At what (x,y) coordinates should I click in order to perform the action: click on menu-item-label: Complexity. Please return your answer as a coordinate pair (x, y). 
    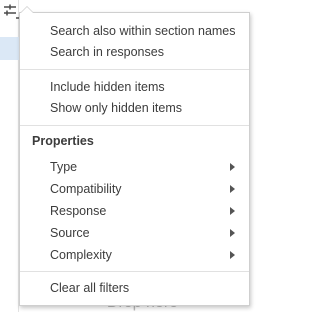
    Looking at the image, I should click on (81, 255).